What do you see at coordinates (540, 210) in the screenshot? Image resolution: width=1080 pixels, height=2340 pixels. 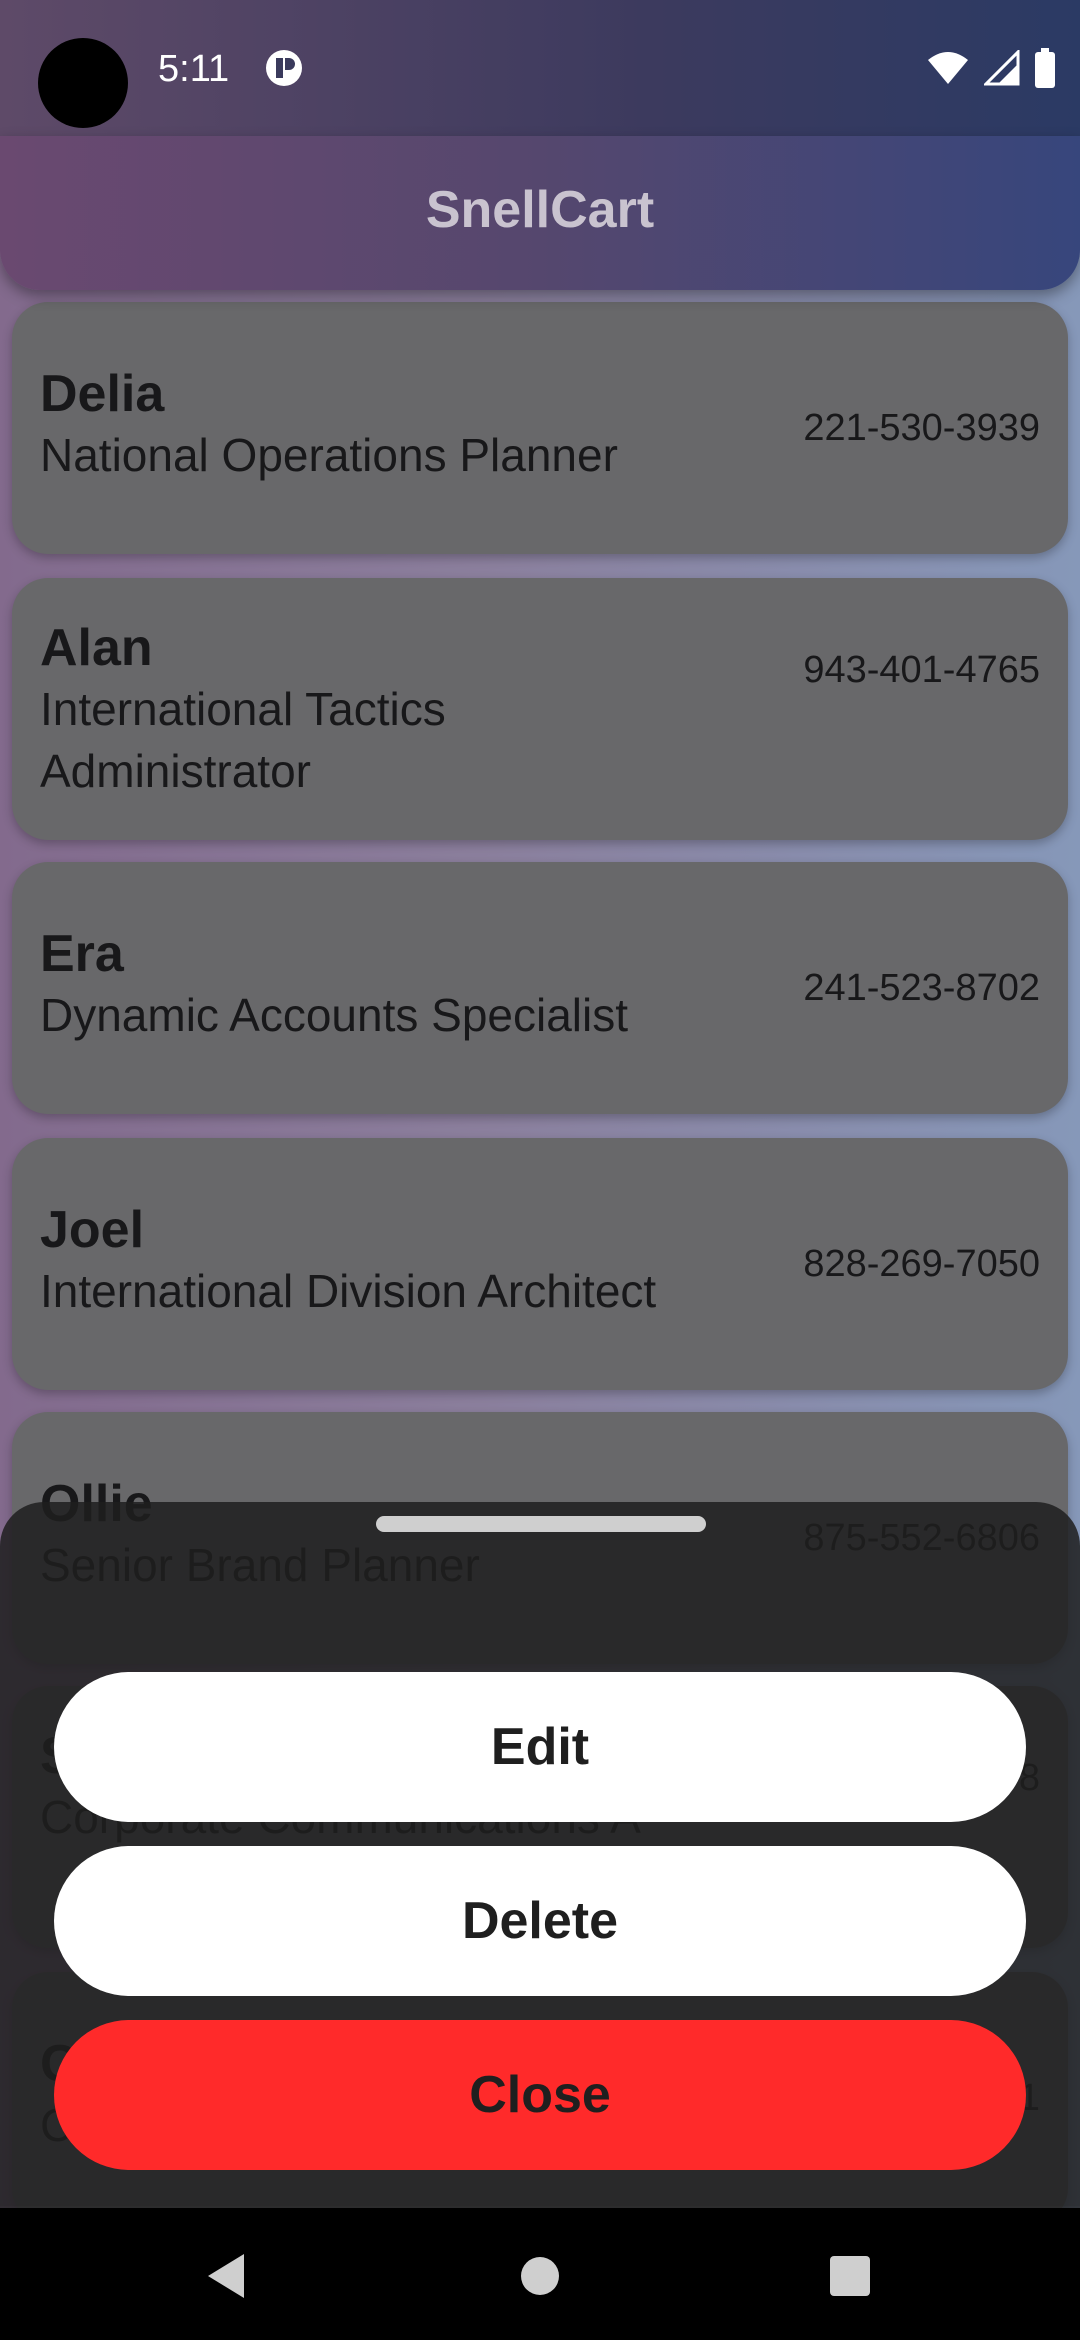 I see `app-title: SnellCart` at bounding box center [540, 210].